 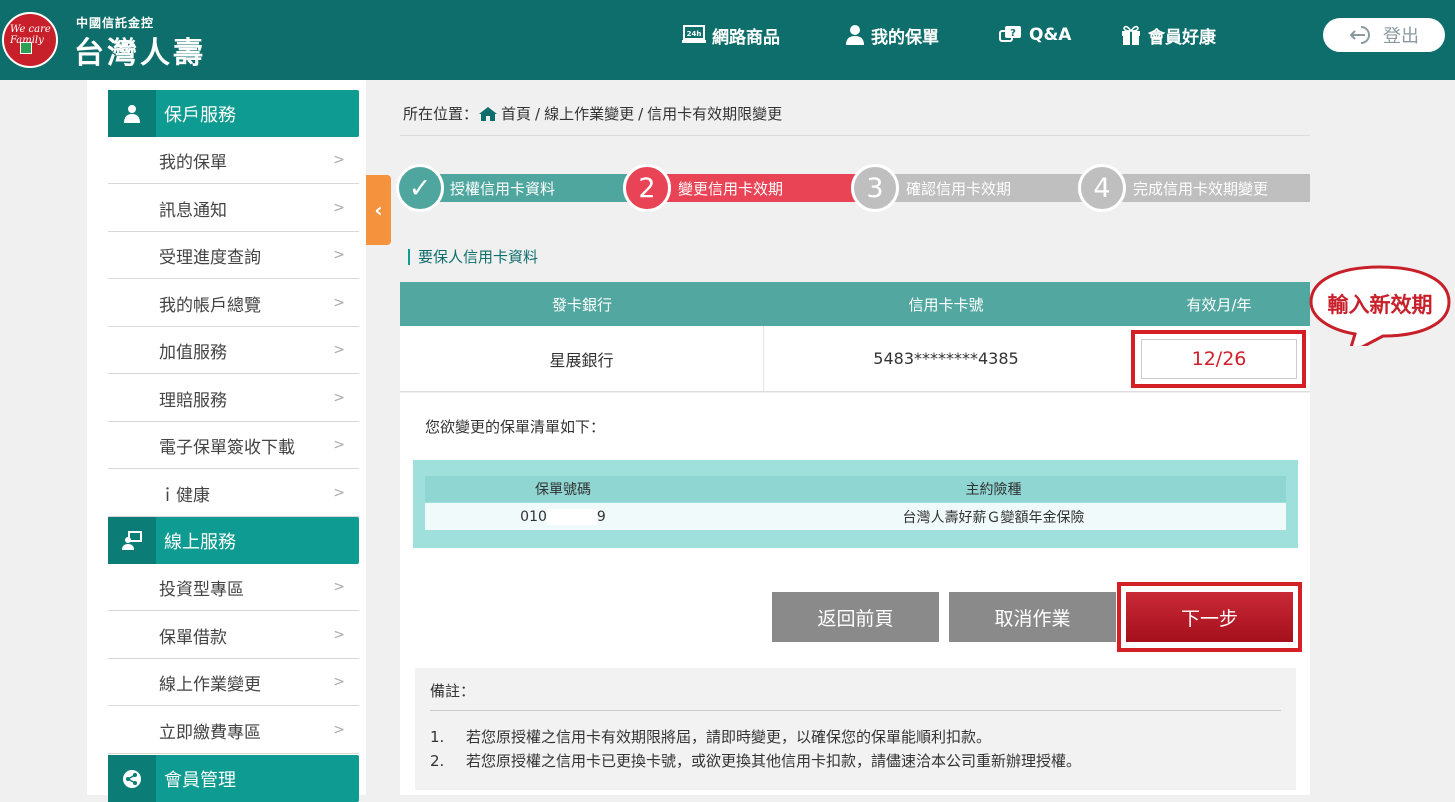 I want to click on sidebar-item-my-policy: 我的保單 >, so click(x=233, y=160).